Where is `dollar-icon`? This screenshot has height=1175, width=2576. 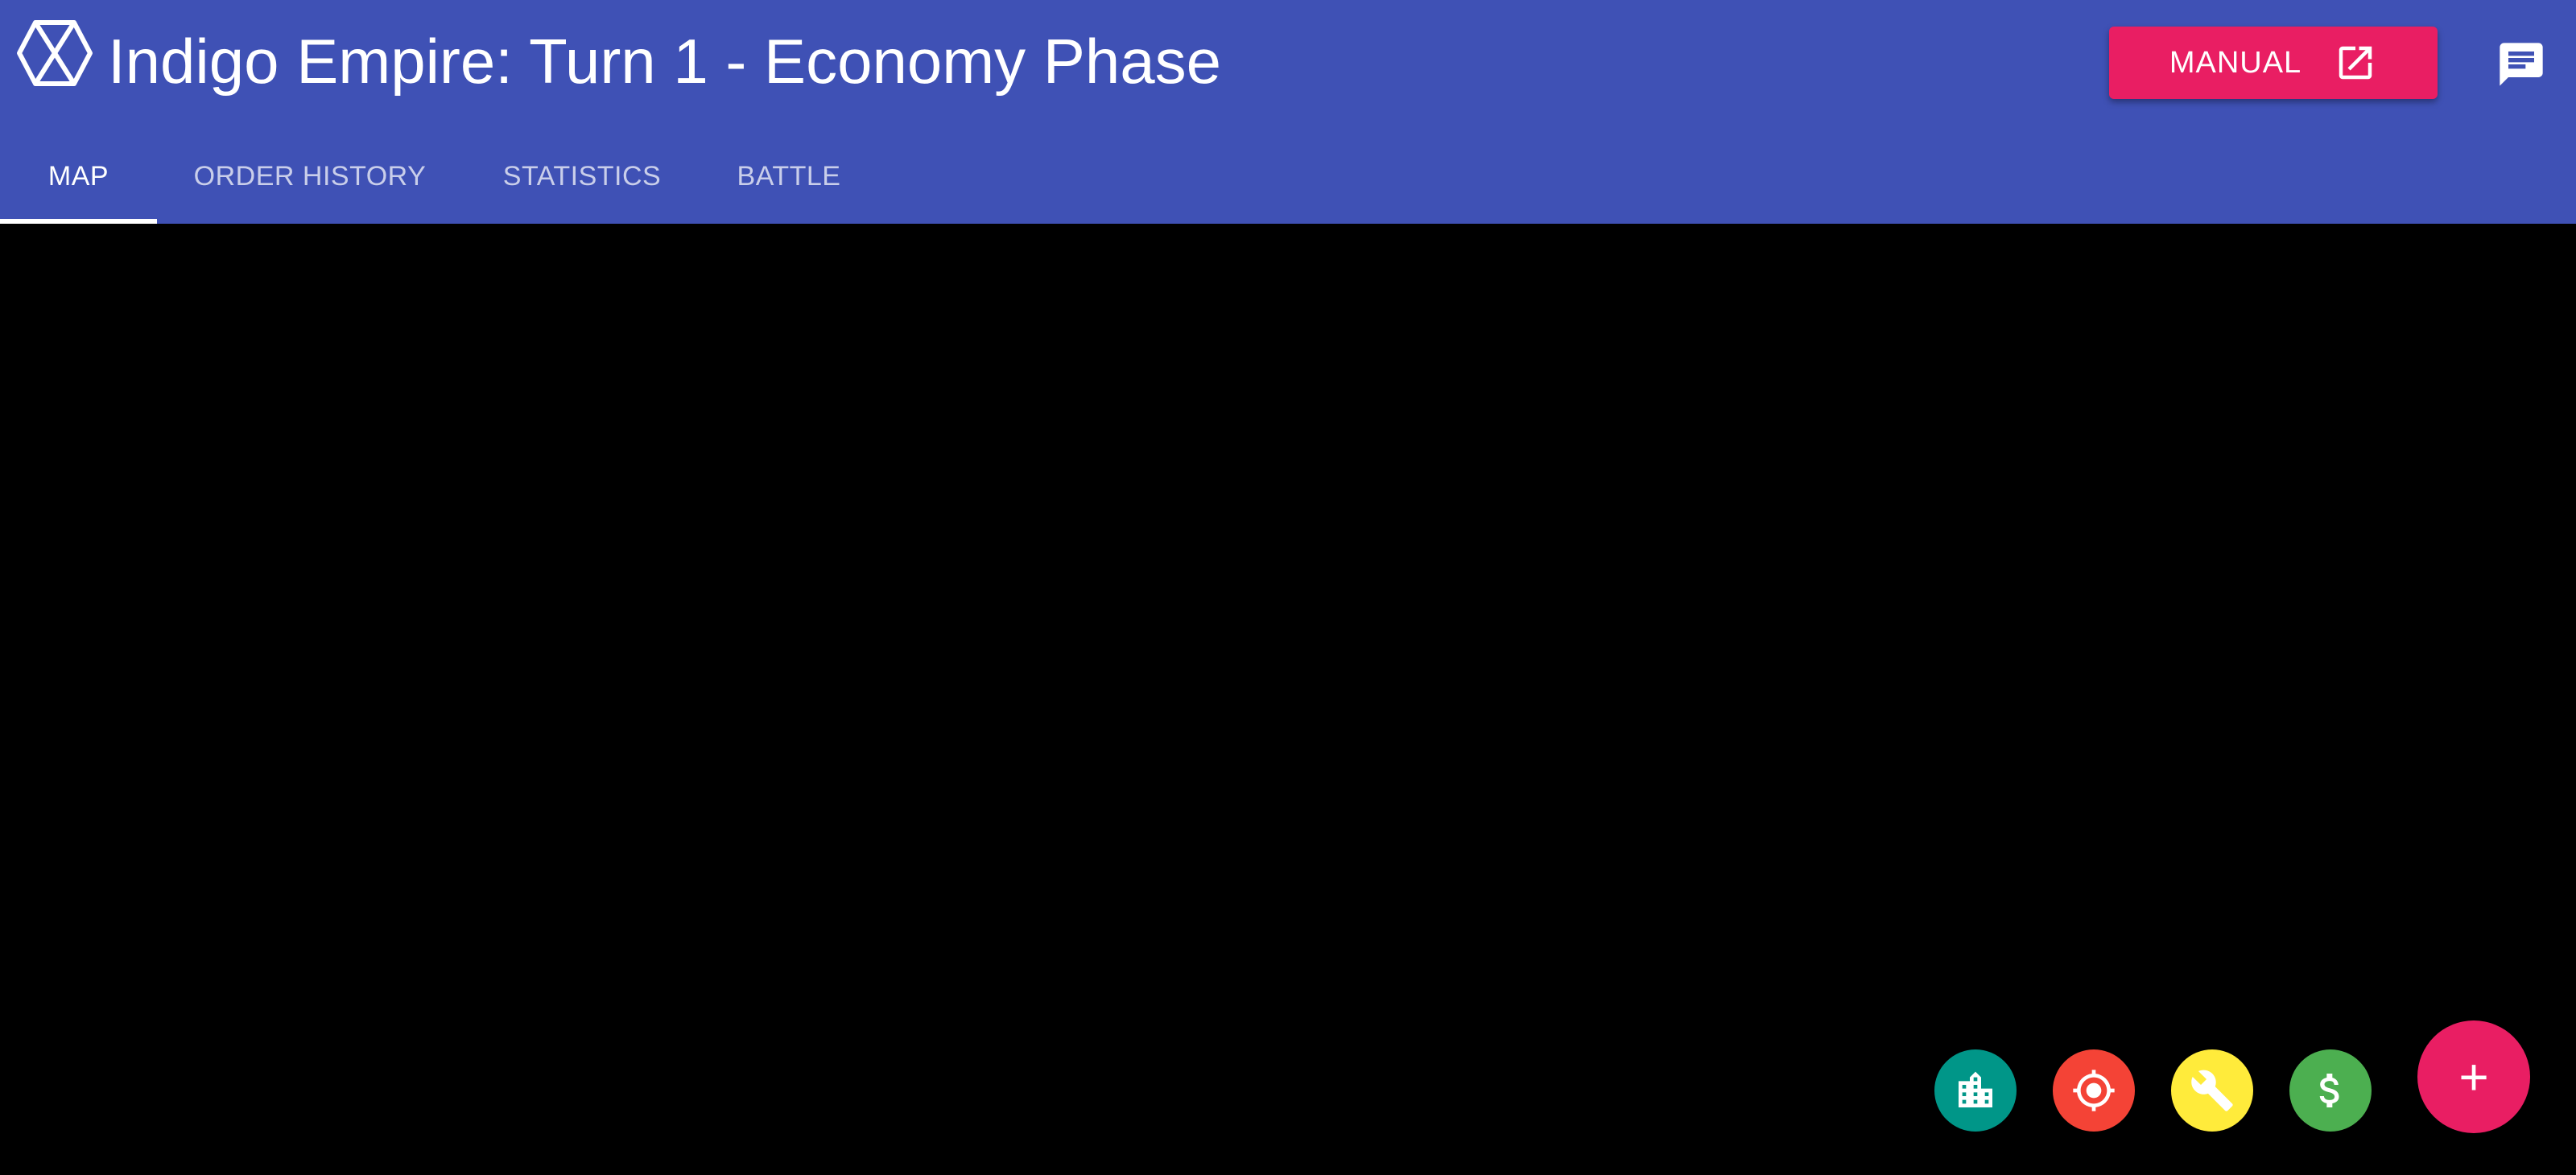
dollar-icon is located at coordinates (2329, 1090).